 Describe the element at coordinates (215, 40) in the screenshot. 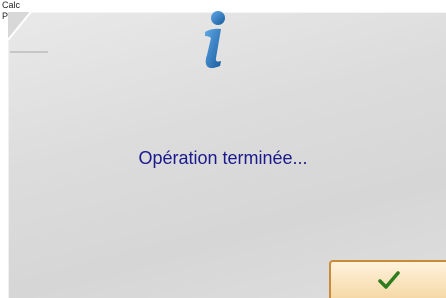

I see `info-icon` at that location.